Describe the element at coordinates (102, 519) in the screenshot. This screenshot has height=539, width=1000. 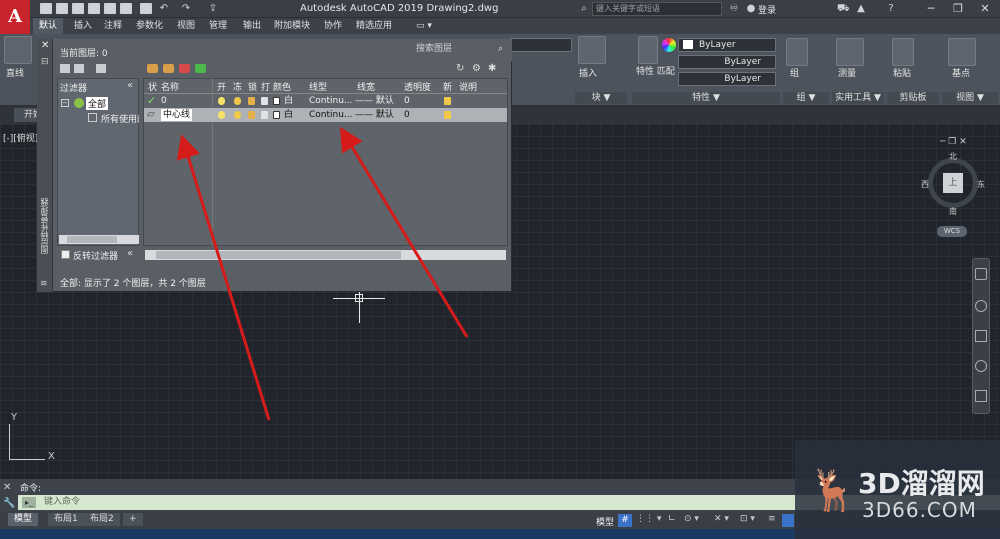
I see `tab-layout2: 布局2` at that location.